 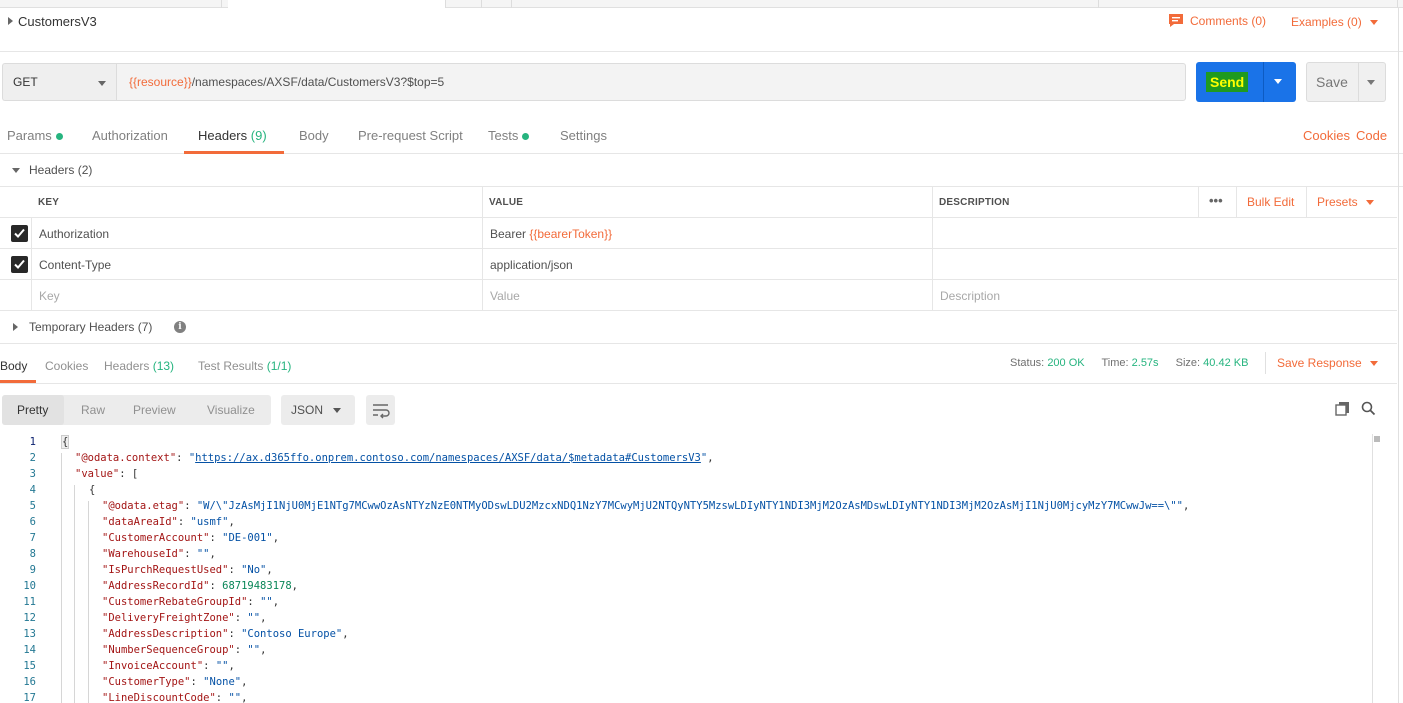 What do you see at coordinates (1326, 135) in the screenshot?
I see `cookies-link: Cookies` at bounding box center [1326, 135].